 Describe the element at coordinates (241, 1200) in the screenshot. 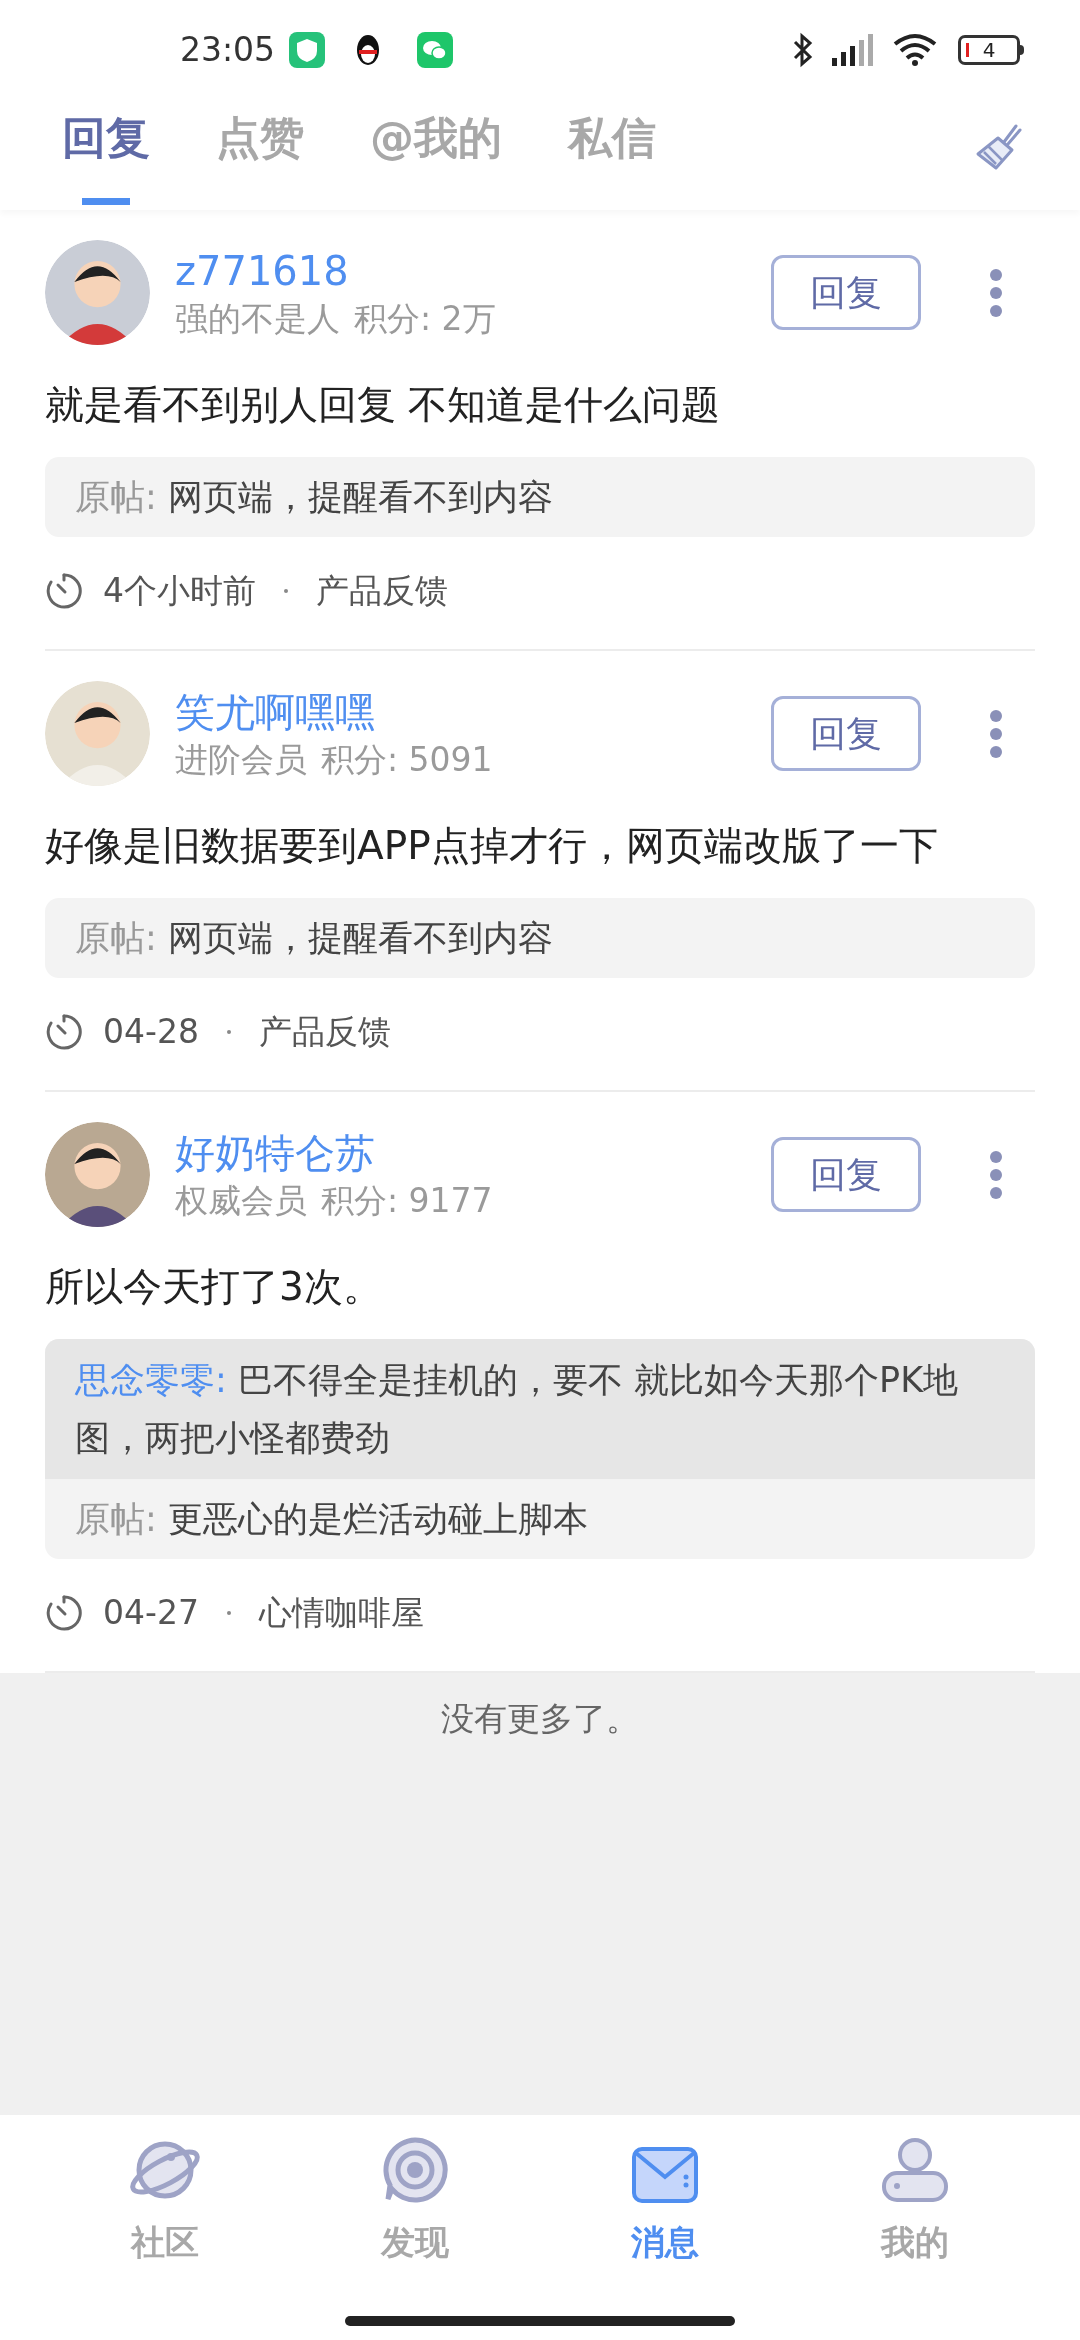

I see `member-rank: 权威会员` at that location.